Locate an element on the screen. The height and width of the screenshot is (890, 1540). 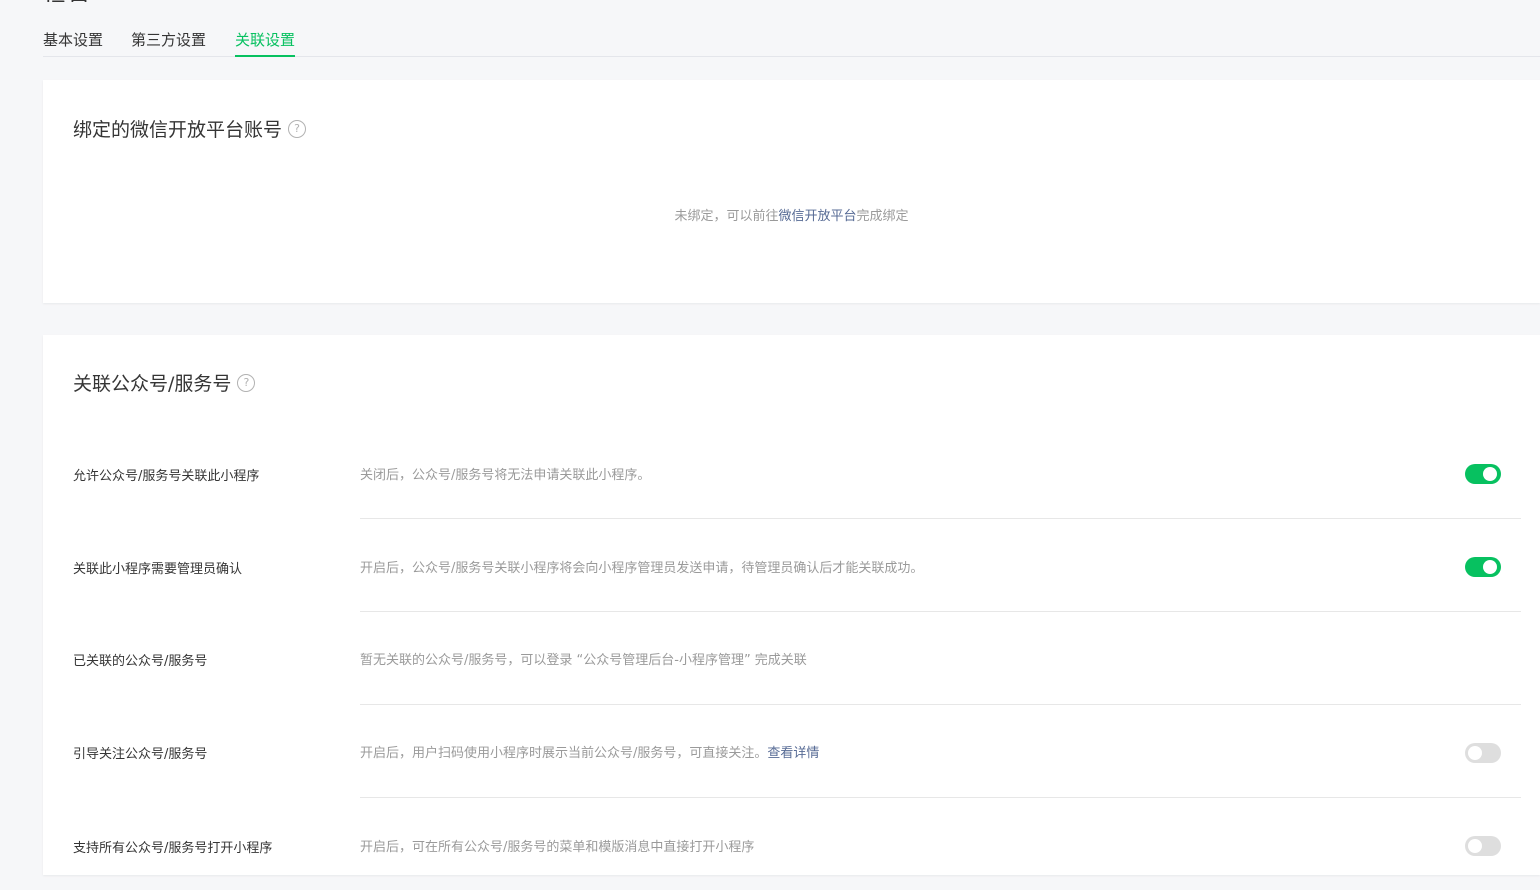
admin-confirm-toggle is located at coordinates (1483, 567).